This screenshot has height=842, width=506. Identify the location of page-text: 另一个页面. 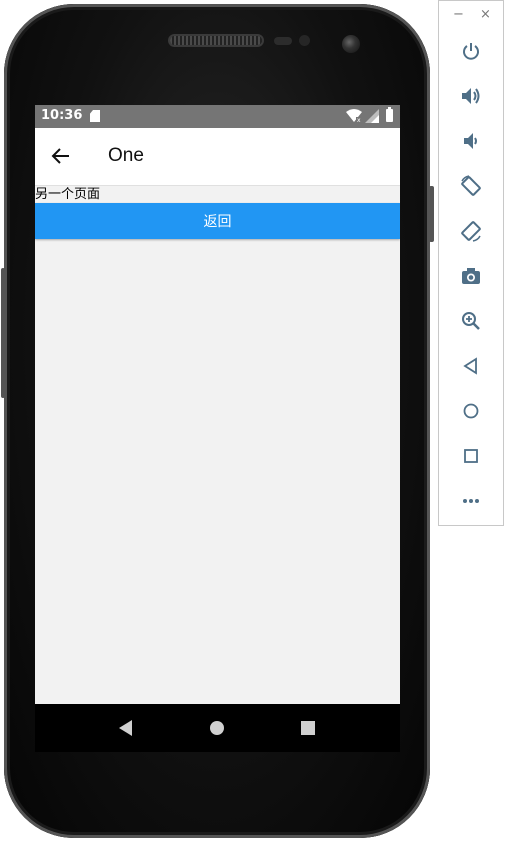
(68, 194).